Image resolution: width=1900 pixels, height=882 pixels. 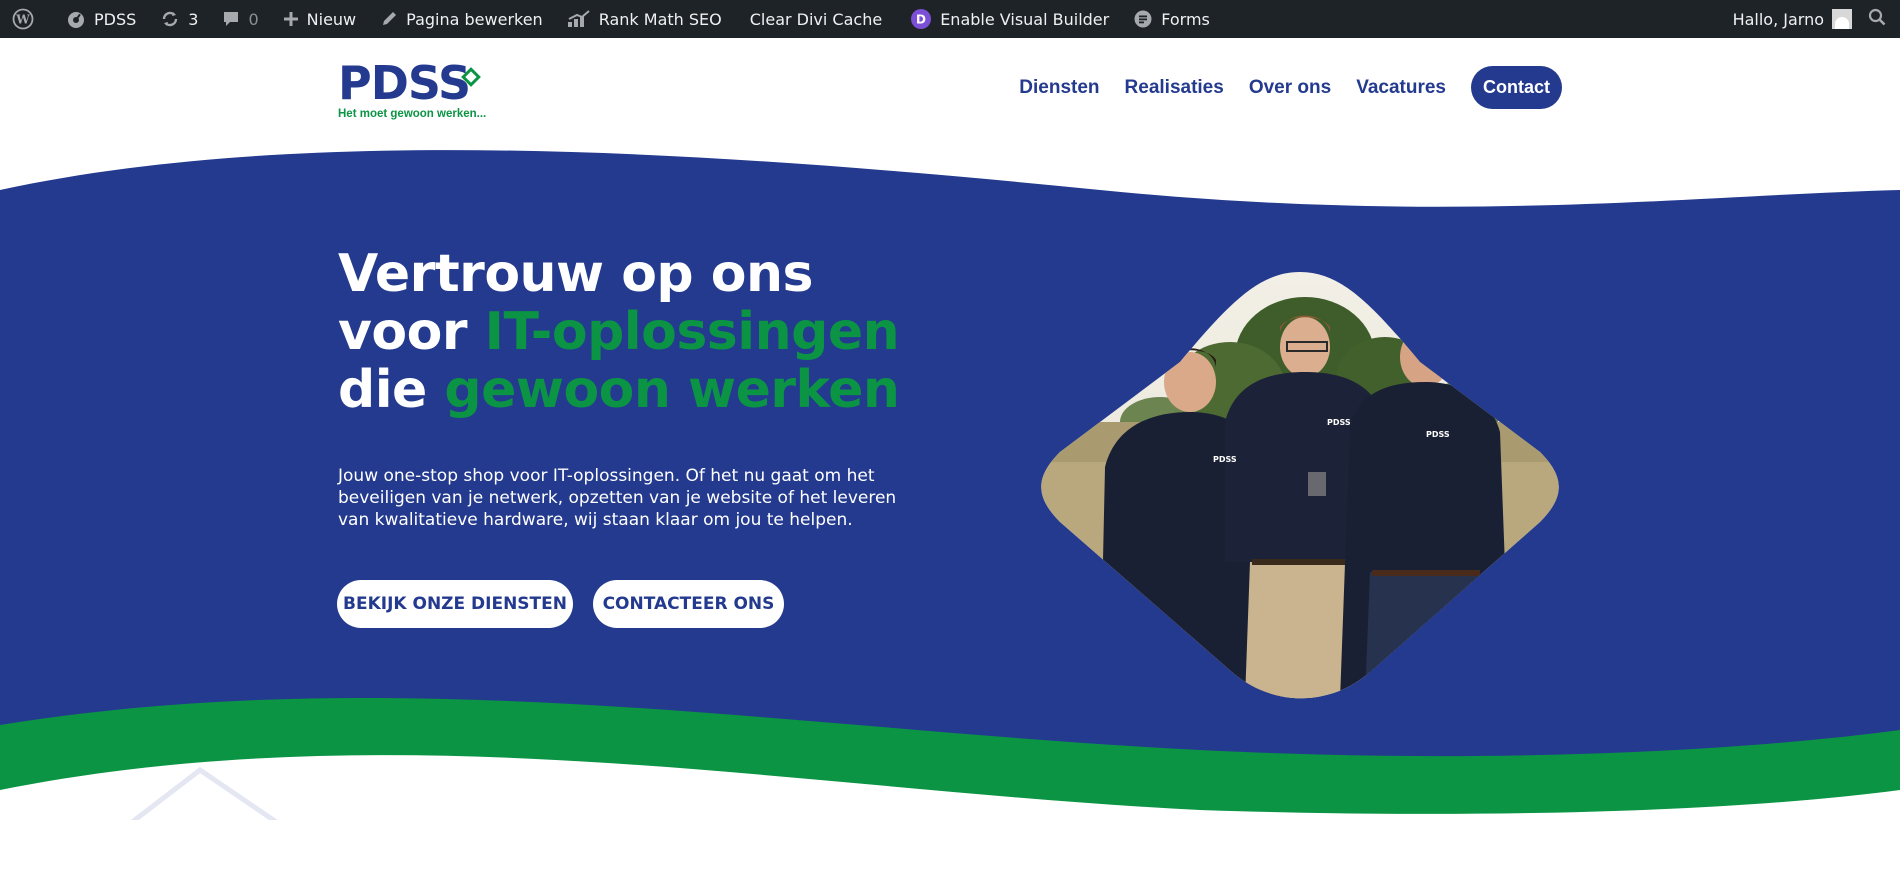 I want to click on refresh-icon, so click(x=170, y=19).